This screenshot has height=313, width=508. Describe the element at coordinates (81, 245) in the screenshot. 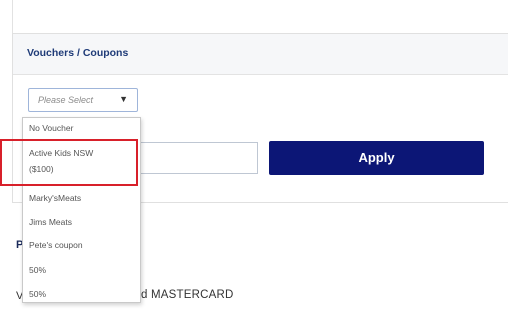

I see `dropdown-option-petes-coupon: Pete's coupon` at that location.